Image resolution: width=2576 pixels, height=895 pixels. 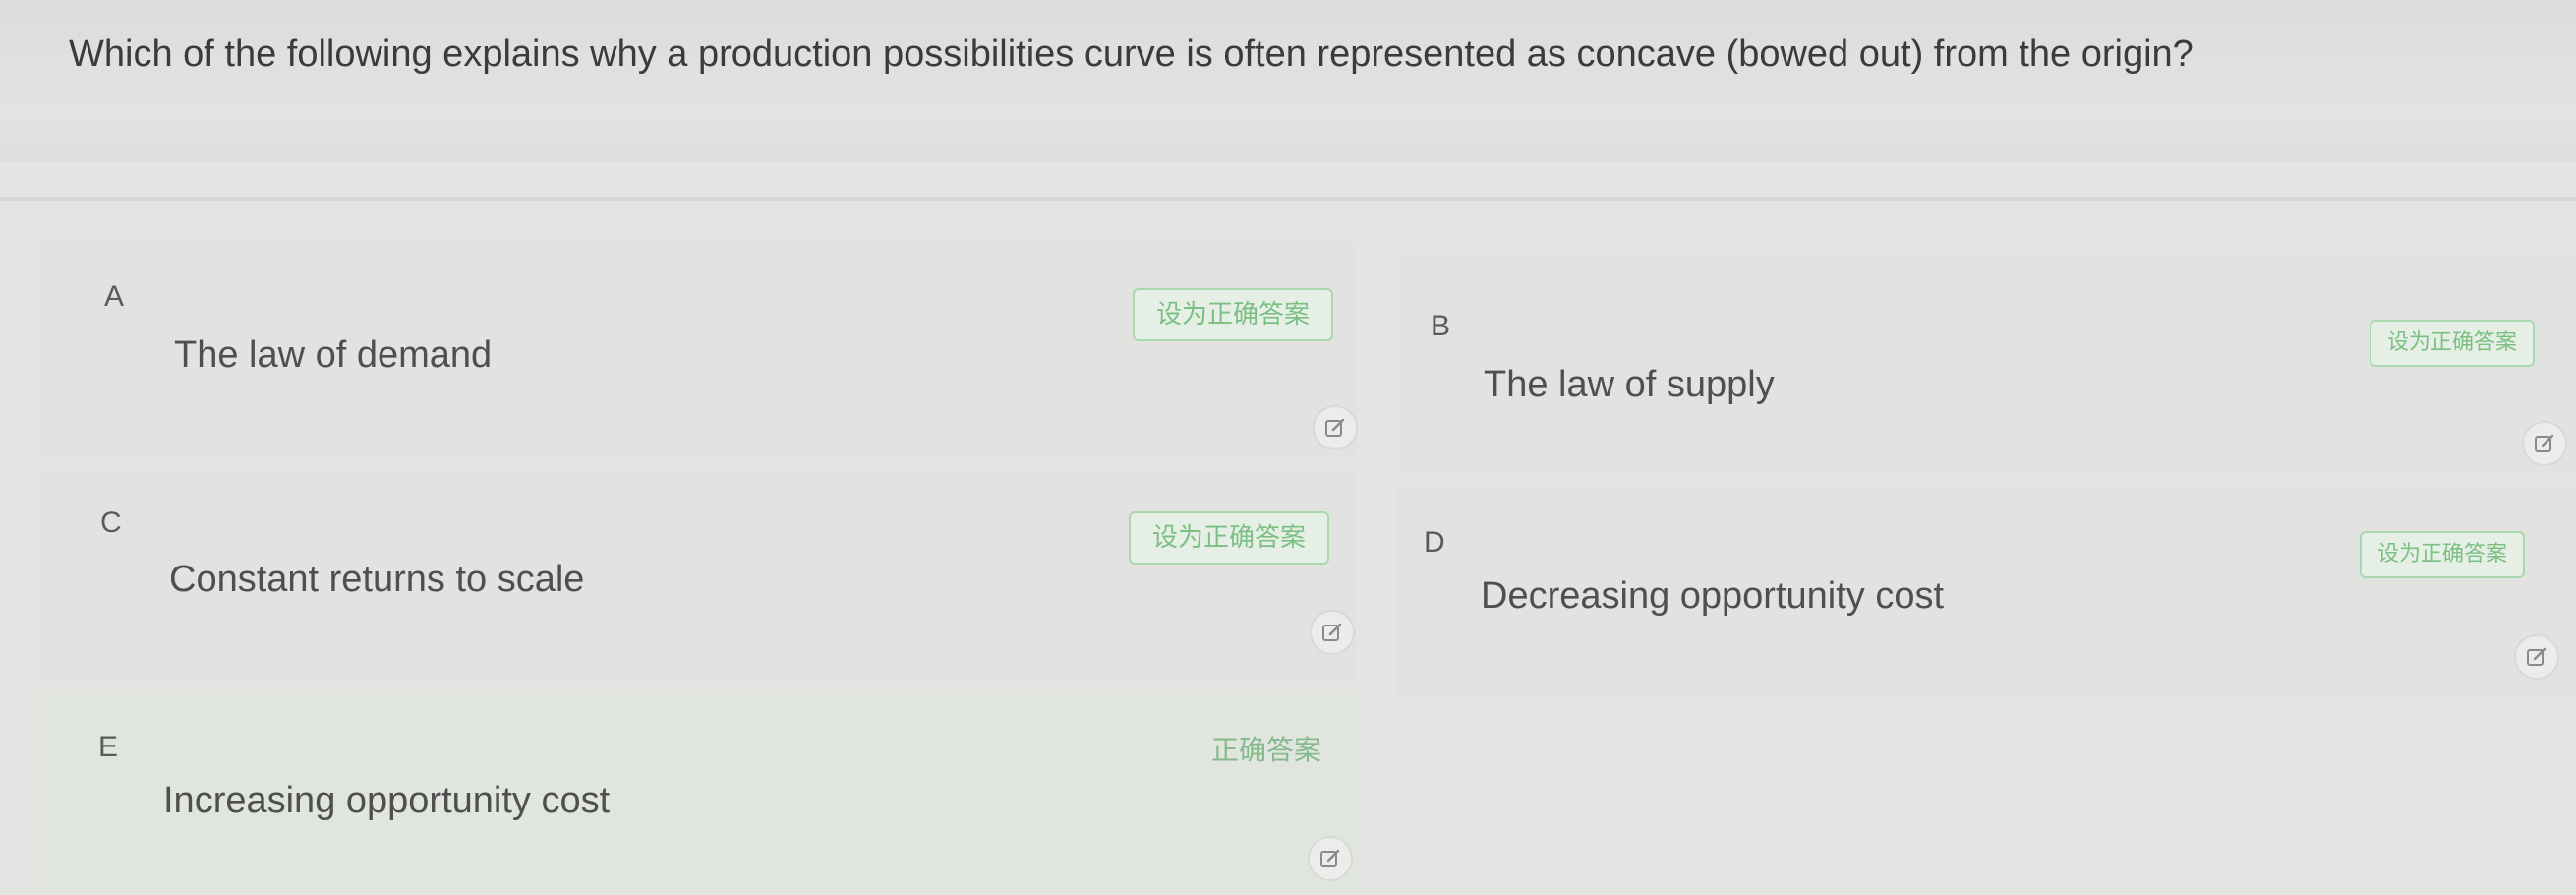 I want to click on option-letter: A, so click(x=114, y=296).